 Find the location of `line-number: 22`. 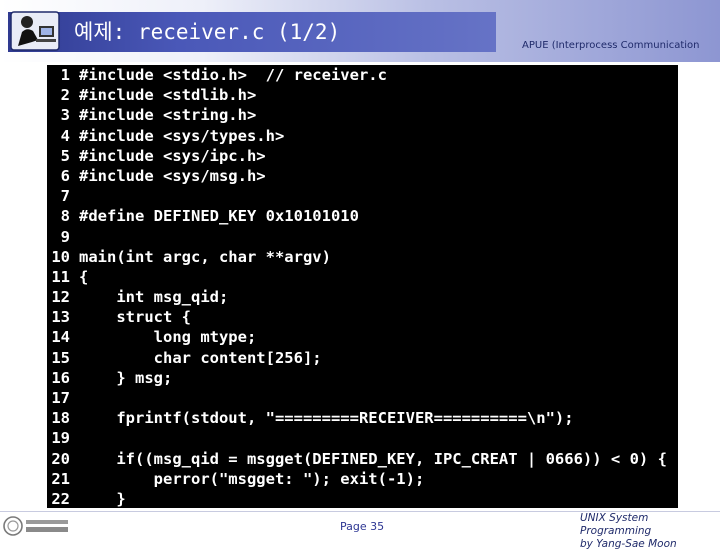

line-number: 22 is located at coordinates (60, 498).